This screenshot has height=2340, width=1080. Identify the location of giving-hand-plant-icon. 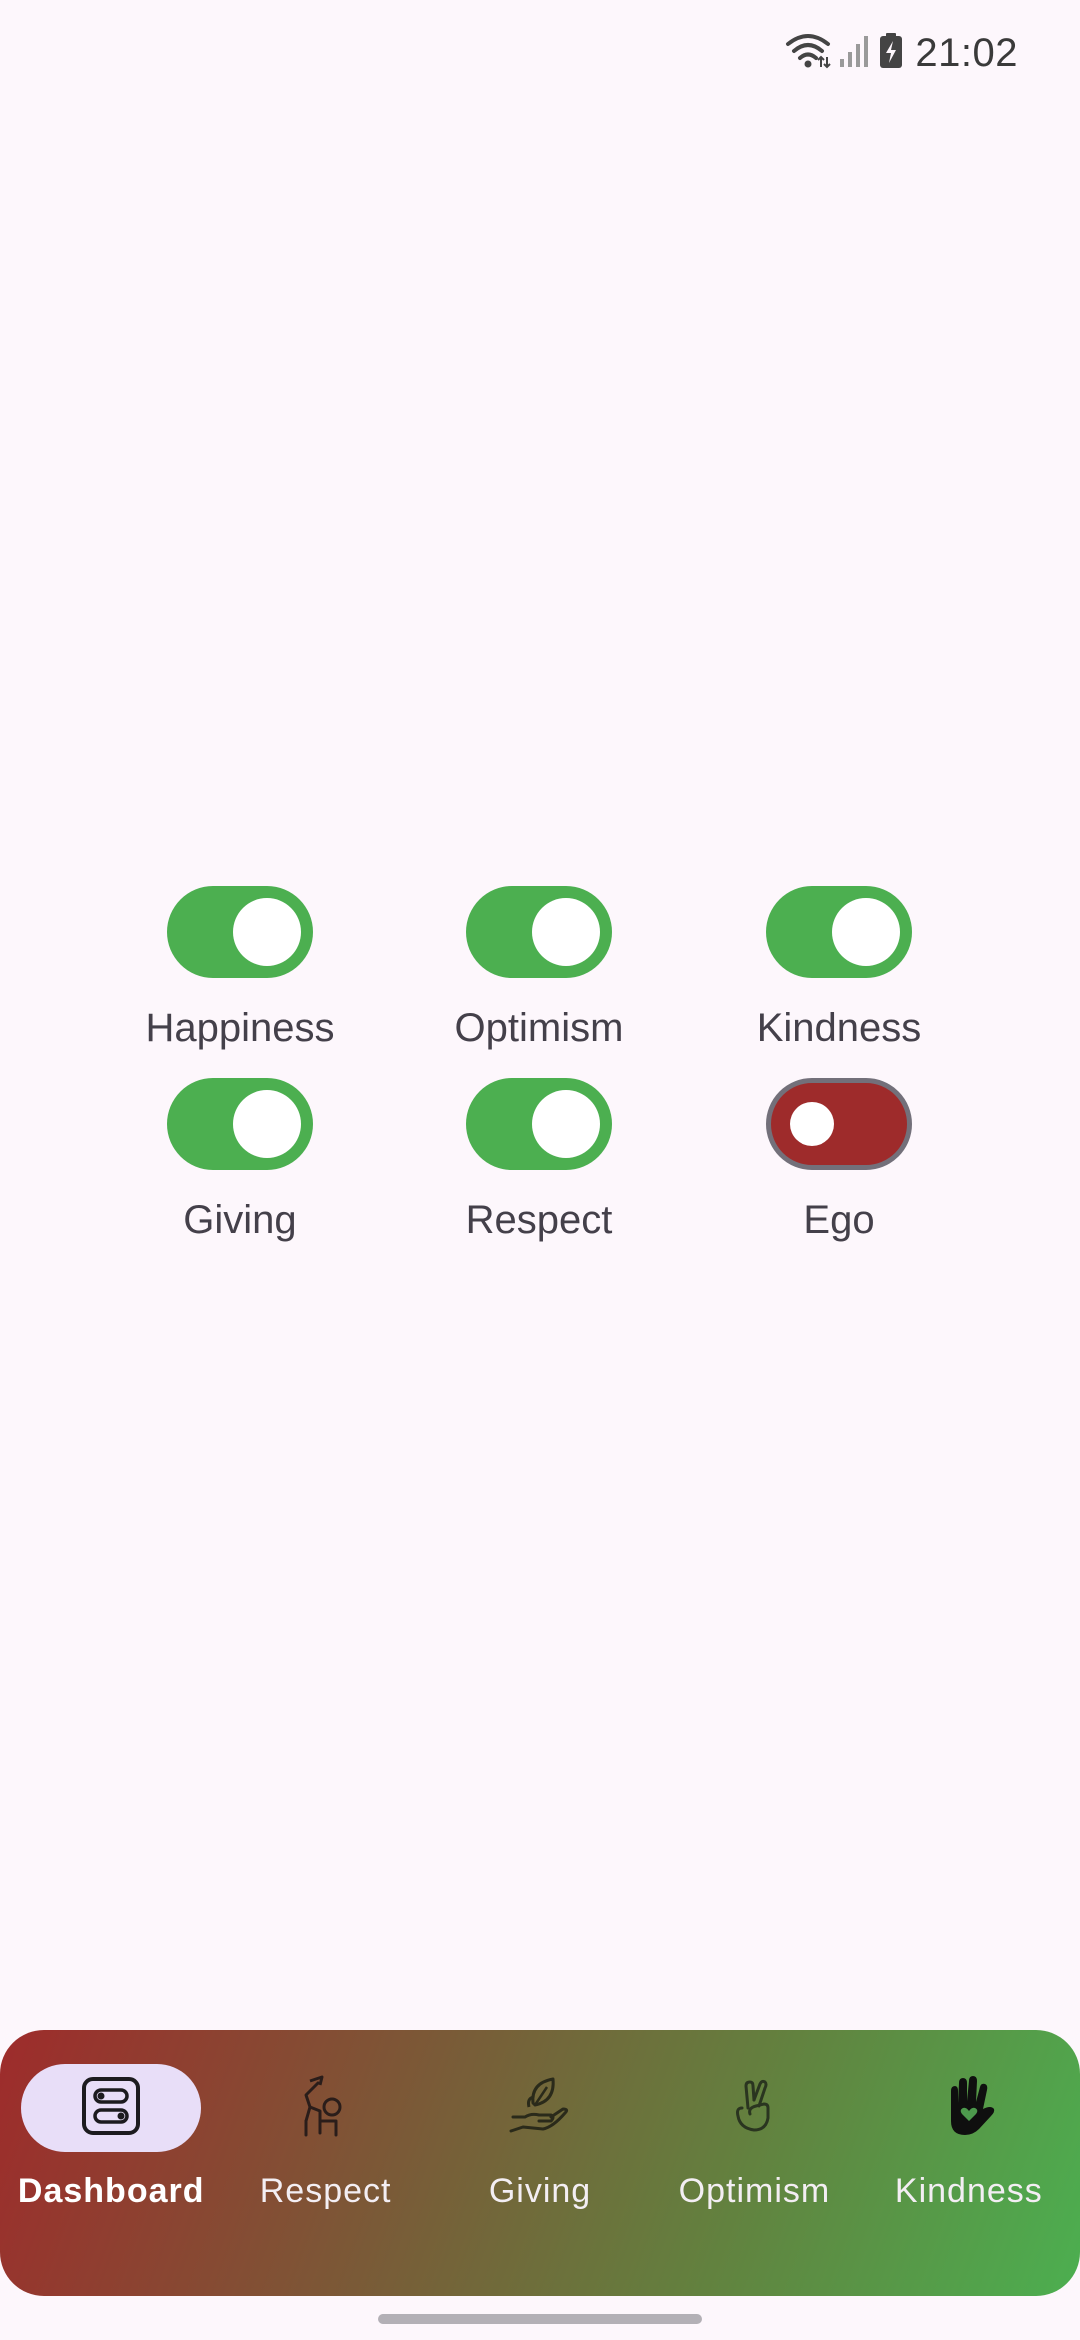
(540, 2108).